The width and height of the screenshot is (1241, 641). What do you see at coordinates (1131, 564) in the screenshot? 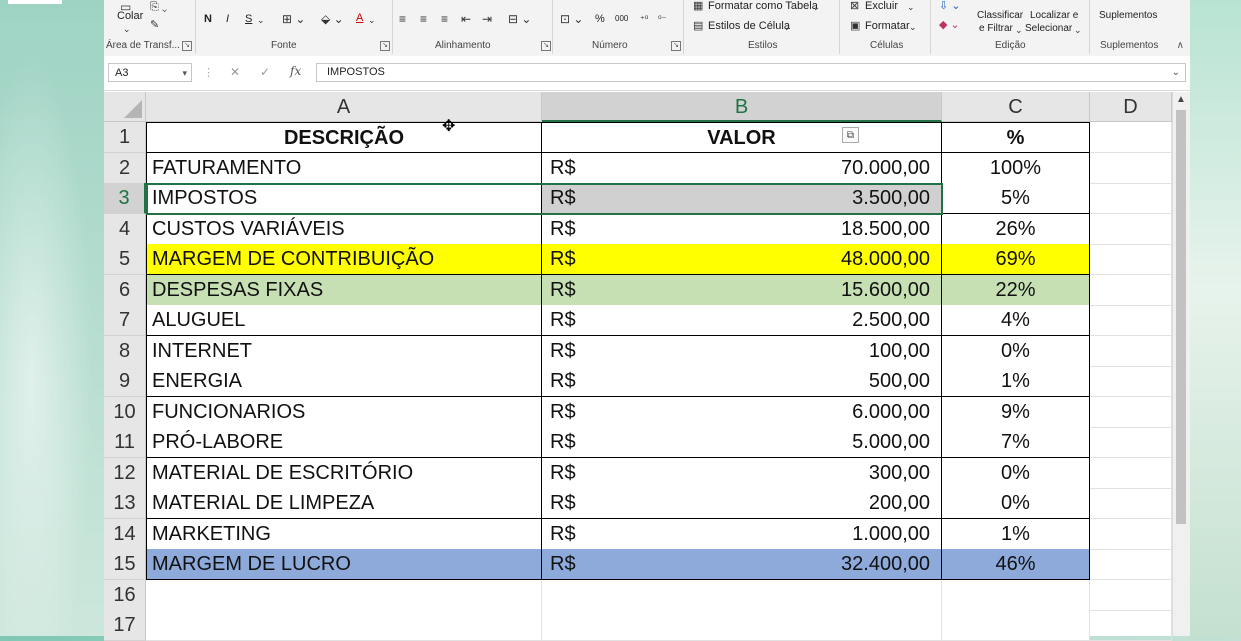
I see `cell-d15` at bounding box center [1131, 564].